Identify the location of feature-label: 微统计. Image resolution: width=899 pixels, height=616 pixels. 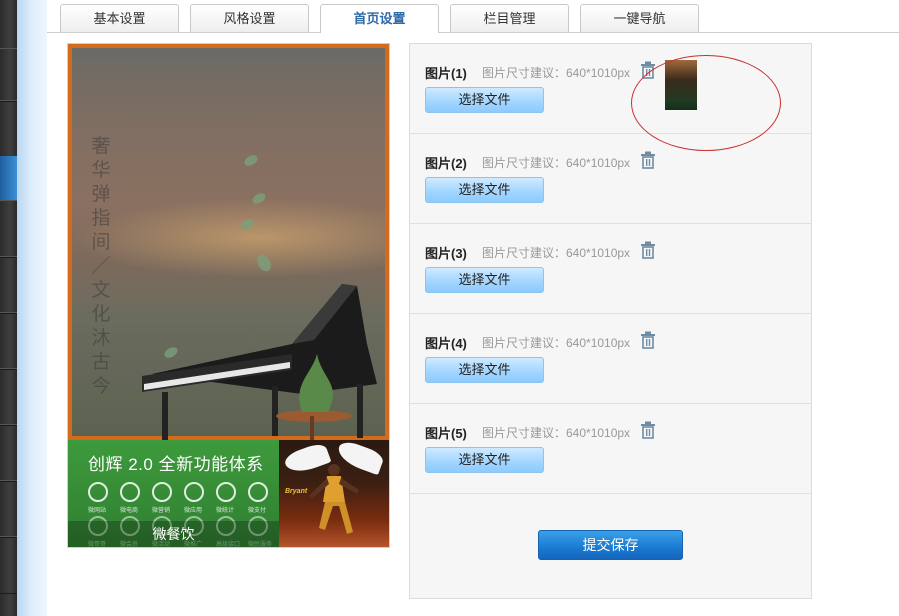
(225, 511).